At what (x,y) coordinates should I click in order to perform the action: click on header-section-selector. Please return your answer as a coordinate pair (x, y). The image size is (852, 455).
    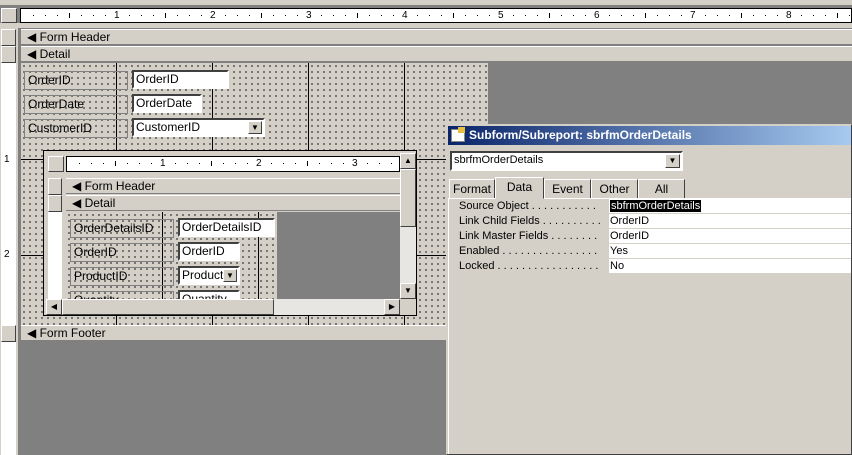
    Looking at the image, I should click on (8, 37).